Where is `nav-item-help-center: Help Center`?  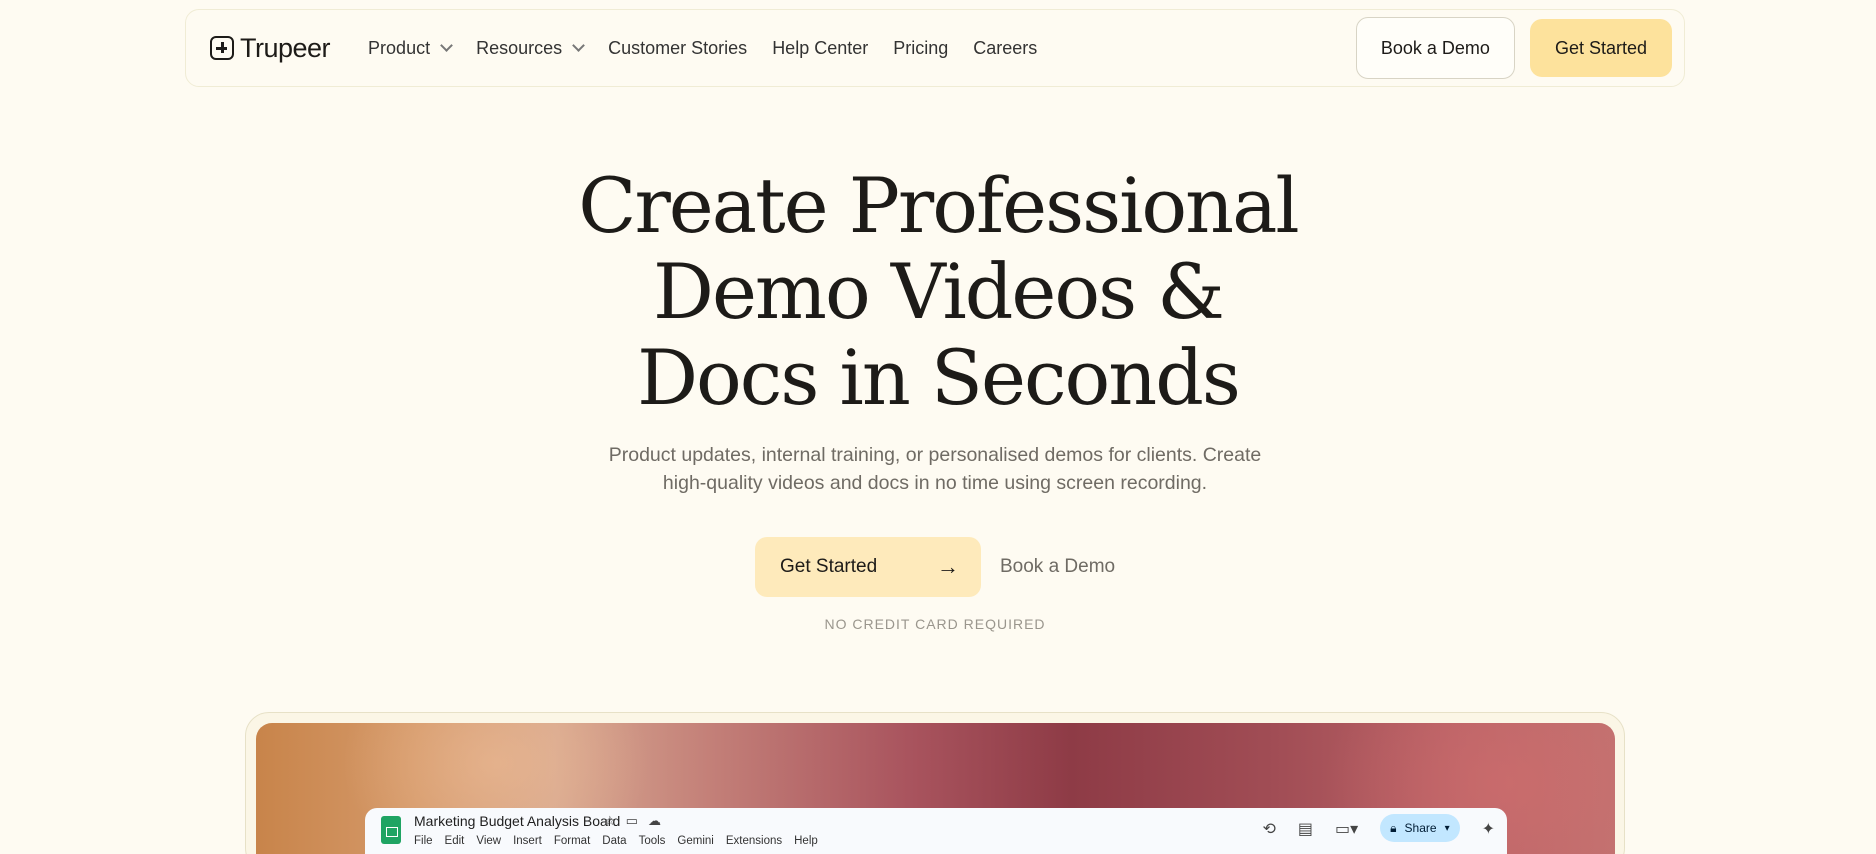
nav-item-help-center: Help Center is located at coordinates (820, 48).